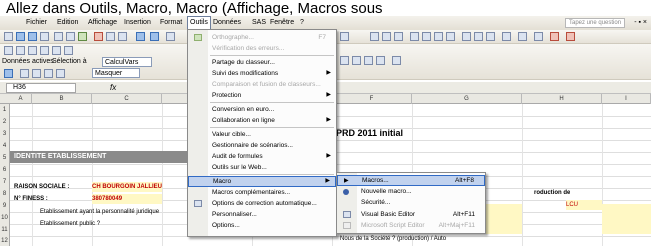  I want to click on paste-icon, so click(122, 36).